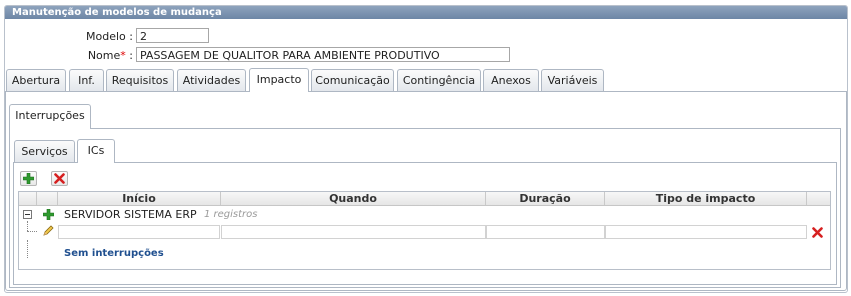  I want to click on add-row-icon, so click(48, 214).